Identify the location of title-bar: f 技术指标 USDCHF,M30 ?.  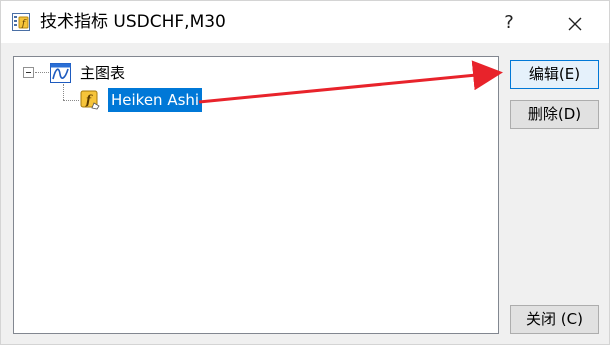
(305, 22).